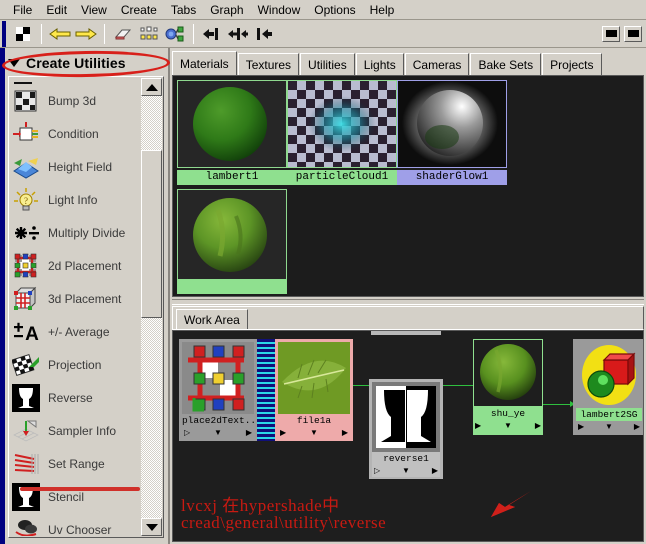 The height and width of the screenshot is (544, 646). I want to click on list-item-3d-placement: 3d Placement, so click(76, 298).